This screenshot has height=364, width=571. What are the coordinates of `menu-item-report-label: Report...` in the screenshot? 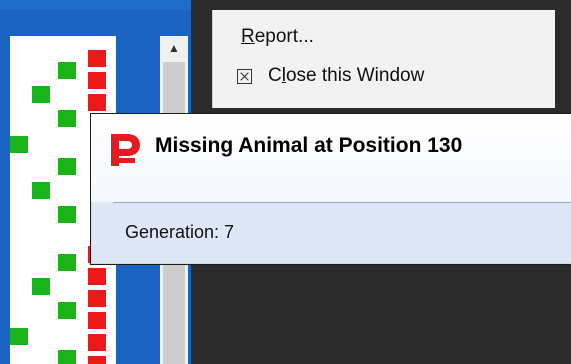 It's located at (277, 36).